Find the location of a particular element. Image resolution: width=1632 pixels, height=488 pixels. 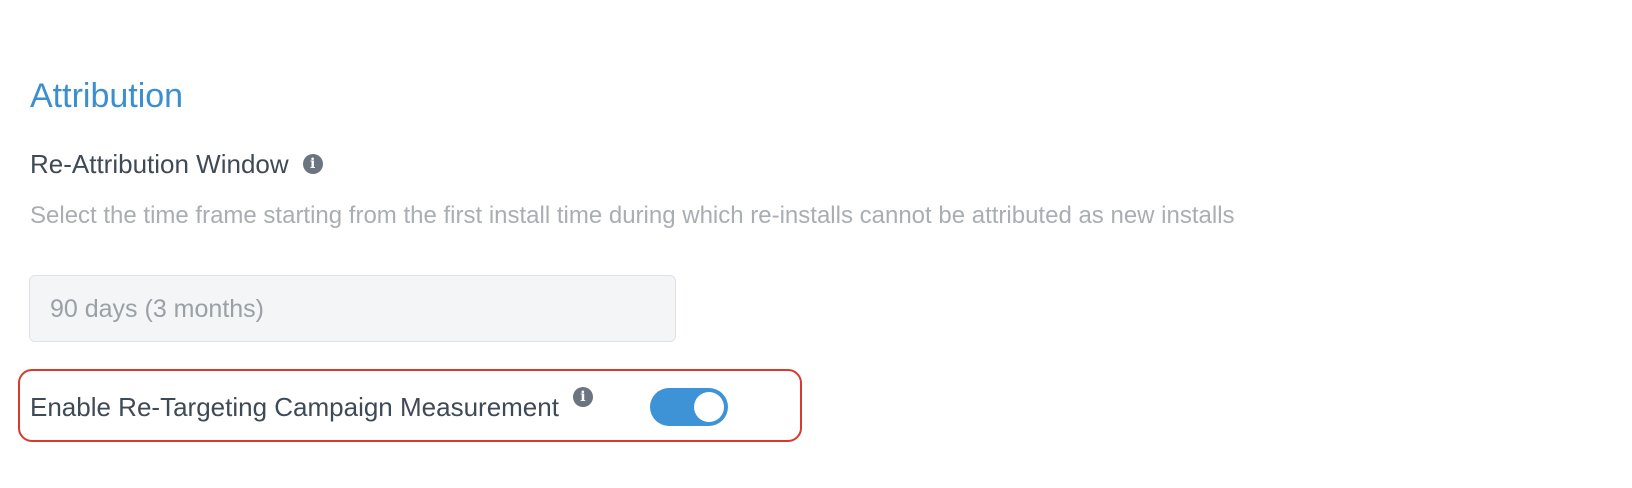

reattribution-window-label: Re-Attribution Window is located at coordinates (159, 164).